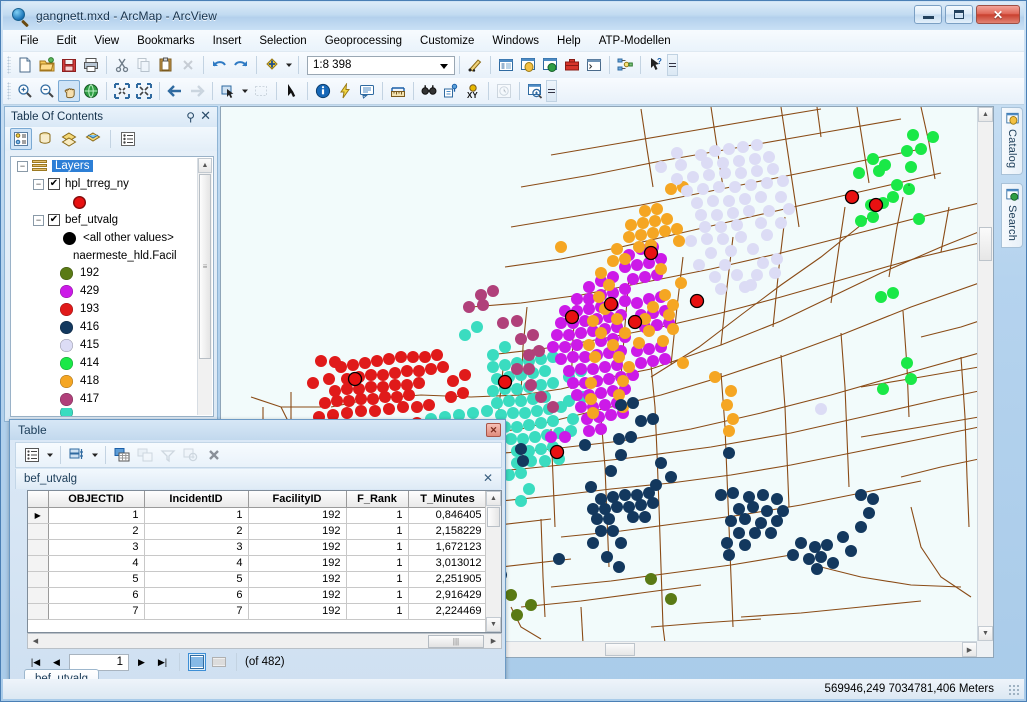 The height and width of the screenshot is (702, 1027). Describe the element at coordinates (9, 65) in the screenshot. I see `toolbar-grip` at that location.